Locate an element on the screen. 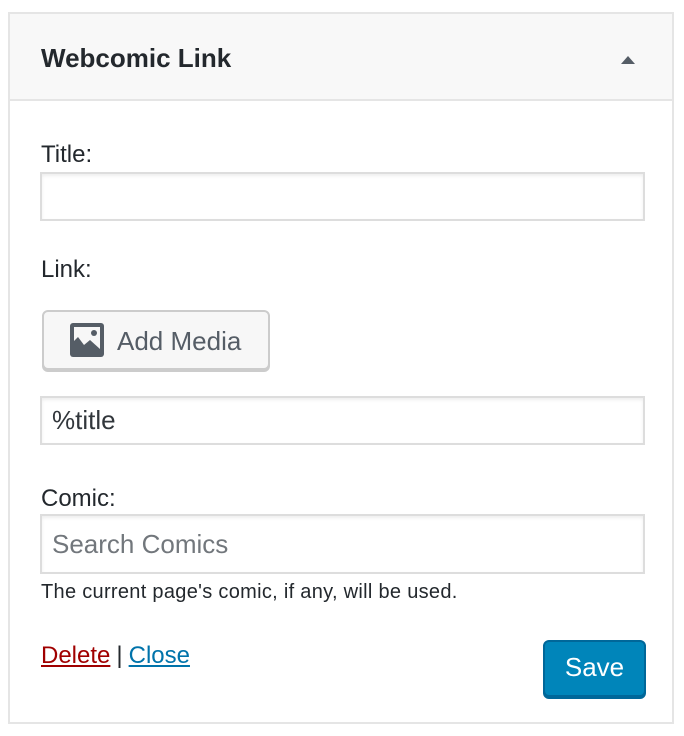 This screenshot has width=684, height=736. widget-title: Webcomic Link is located at coordinates (136, 58).